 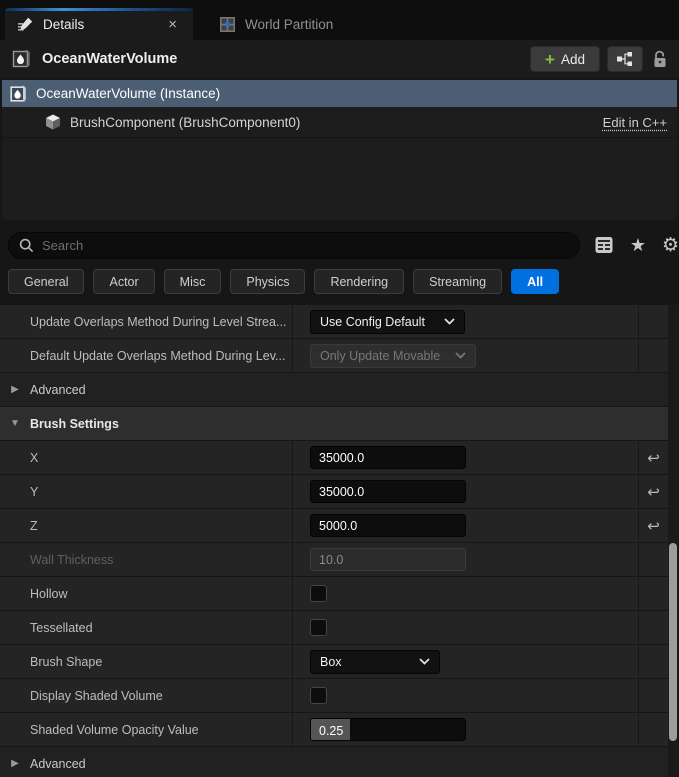 I want to click on close-icon: ×, so click(x=172, y=24).